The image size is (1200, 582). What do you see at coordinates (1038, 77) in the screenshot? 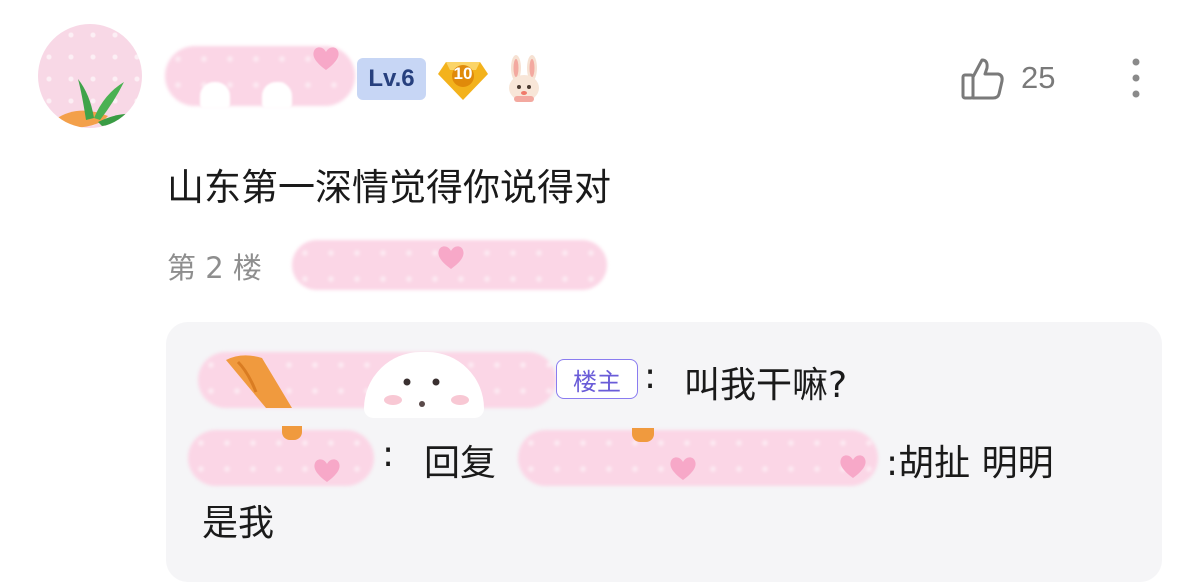
I see `like-count: 25` at bounding box center [1038, 77].